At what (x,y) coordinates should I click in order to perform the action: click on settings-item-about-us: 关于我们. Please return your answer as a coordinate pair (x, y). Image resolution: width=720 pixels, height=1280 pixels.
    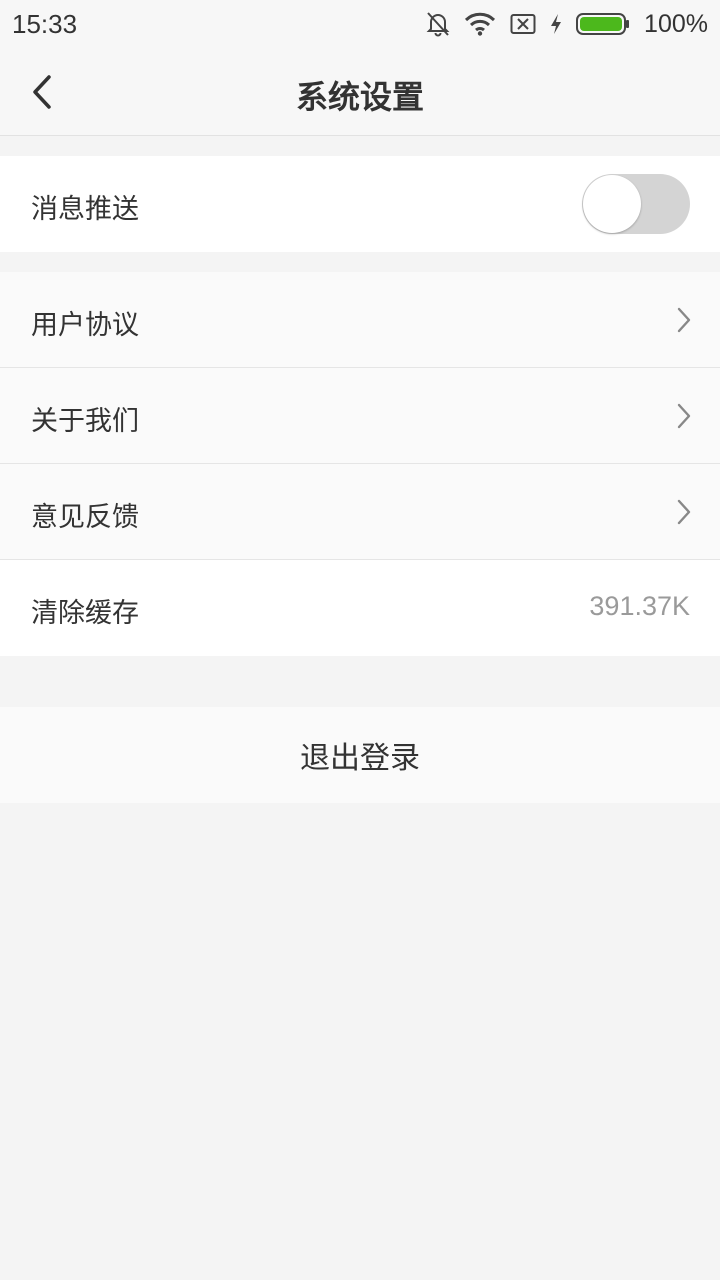
    Looking at the image, I should click on (360, 416).